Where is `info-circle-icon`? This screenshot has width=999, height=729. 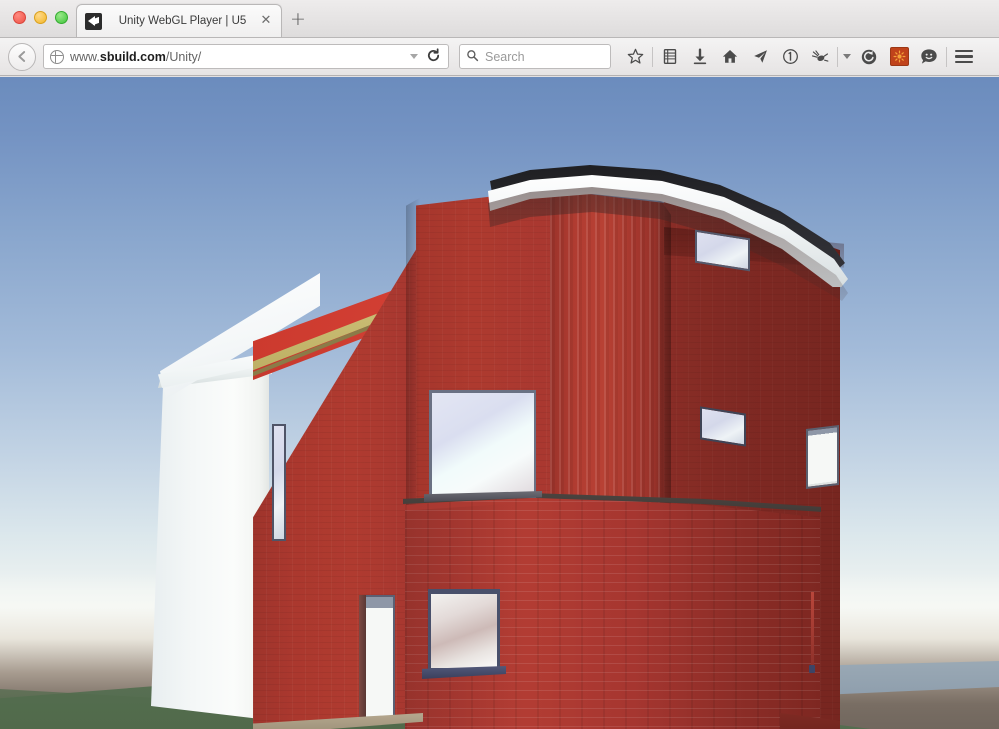 info-circle-icon is located at coordinates (790, 57).